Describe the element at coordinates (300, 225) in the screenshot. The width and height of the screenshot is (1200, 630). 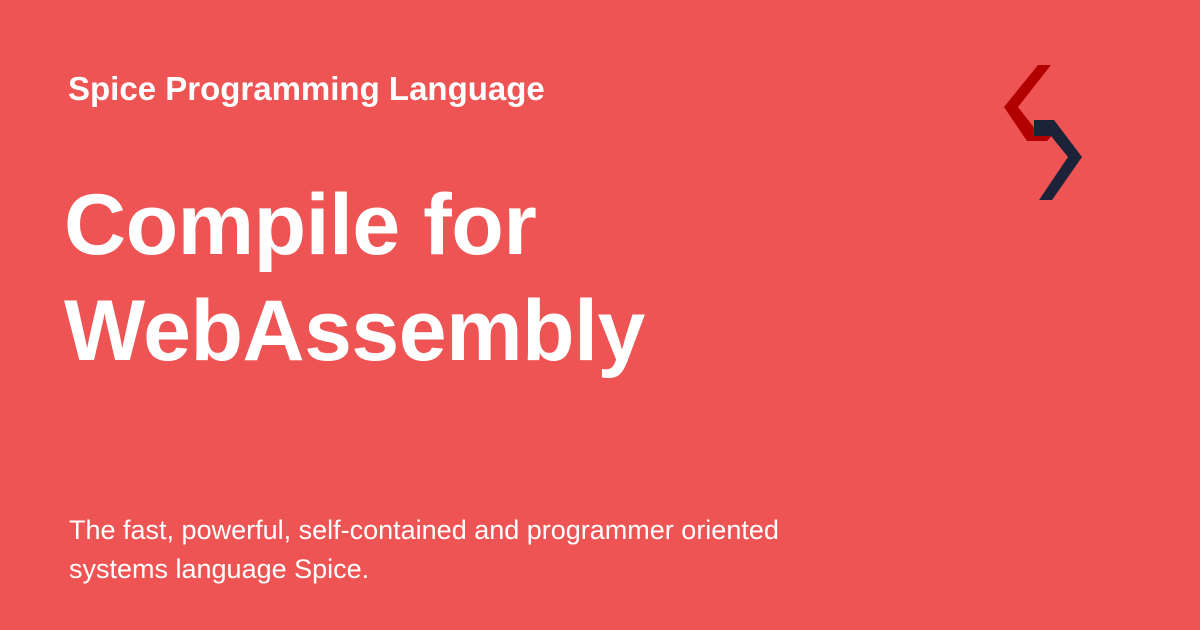
I see `page-title-line-1: Compile for` at that location.